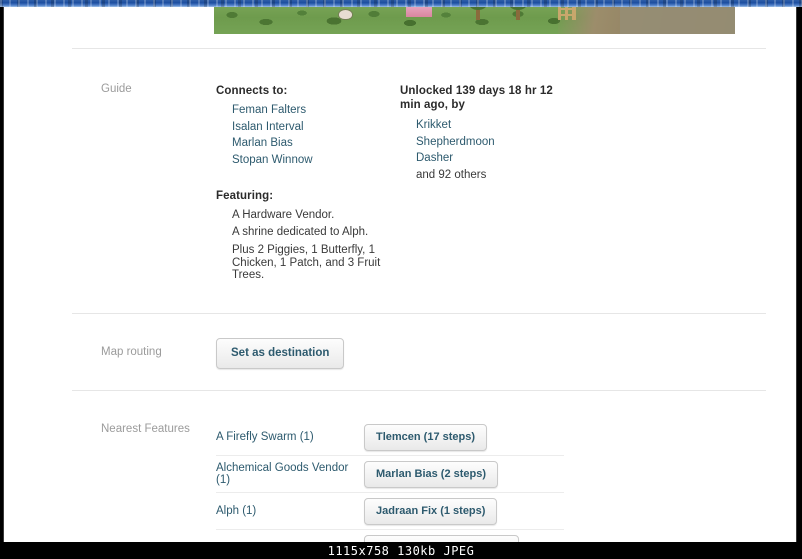  I want to click on nearest-feature-route-cell: Stopan Winnow (2 steps), so click(464, 538).